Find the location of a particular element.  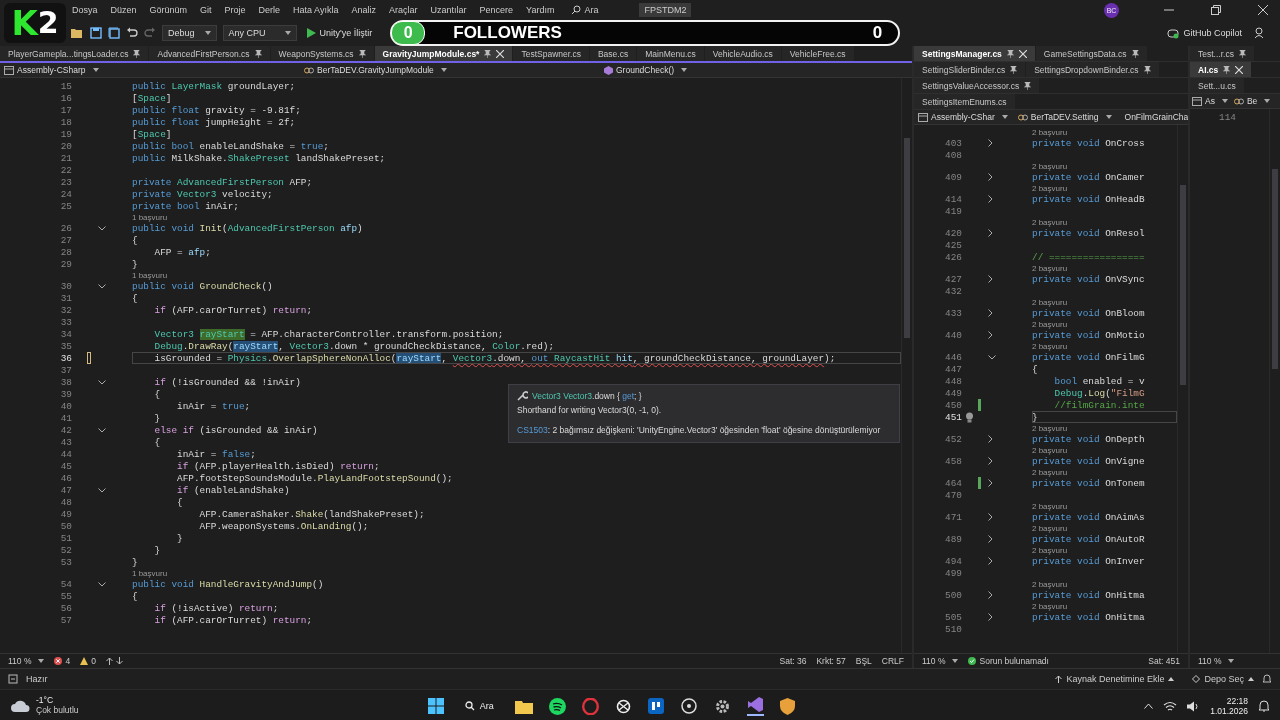

file-tab: WeaponSystems.cs is located at coordinates (322, 53).